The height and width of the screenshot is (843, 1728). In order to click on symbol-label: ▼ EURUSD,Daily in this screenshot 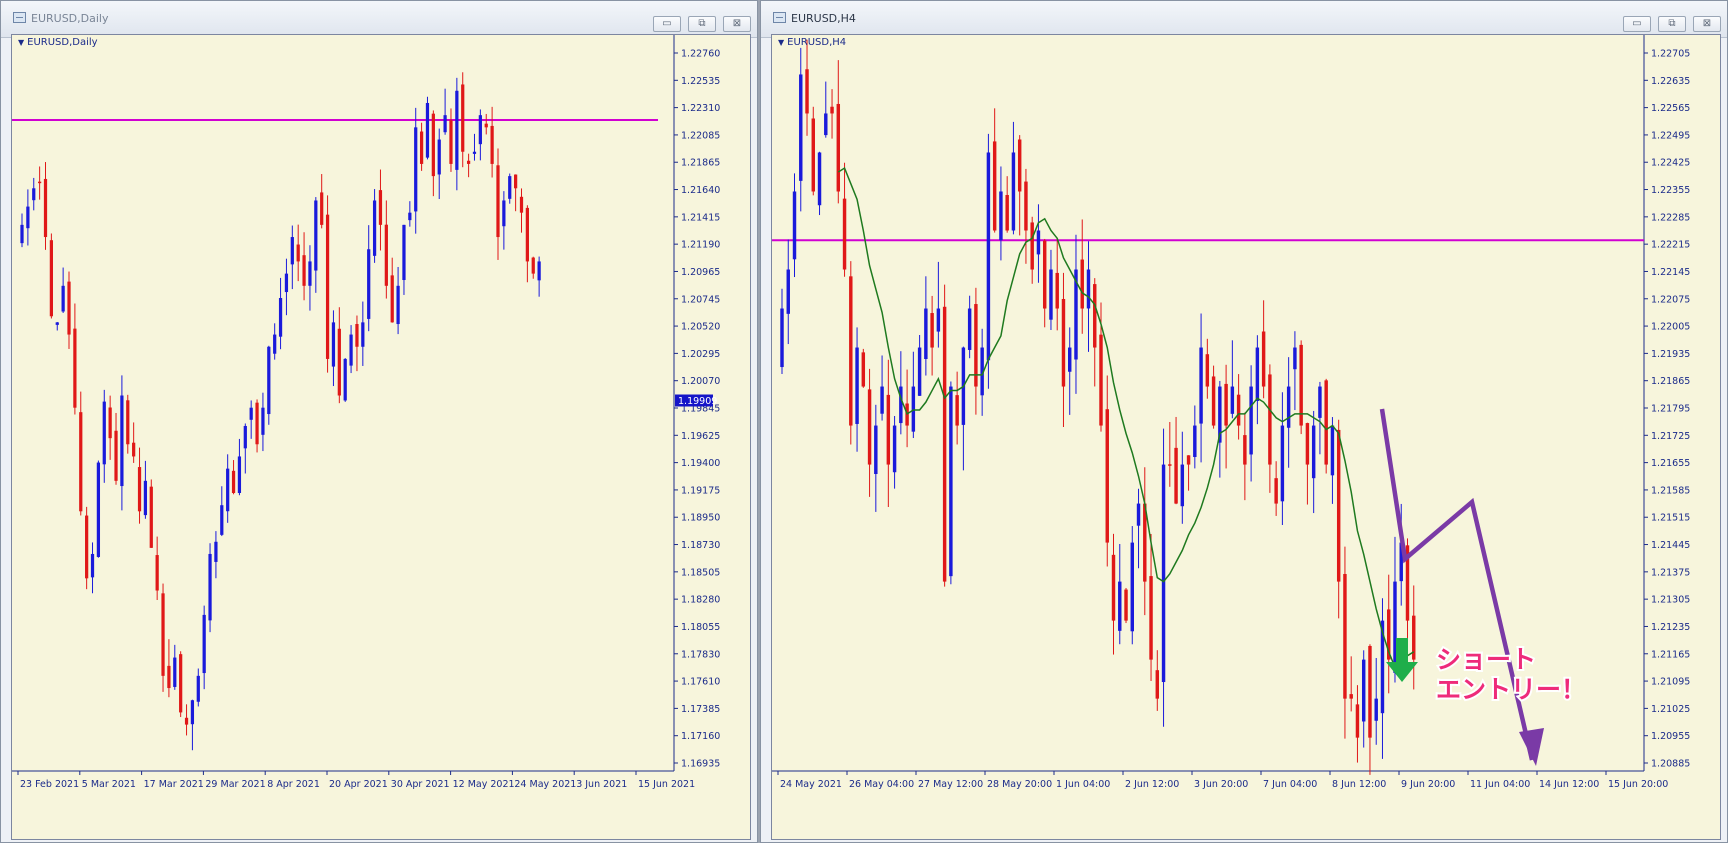, I will do `click(58, 42)`.